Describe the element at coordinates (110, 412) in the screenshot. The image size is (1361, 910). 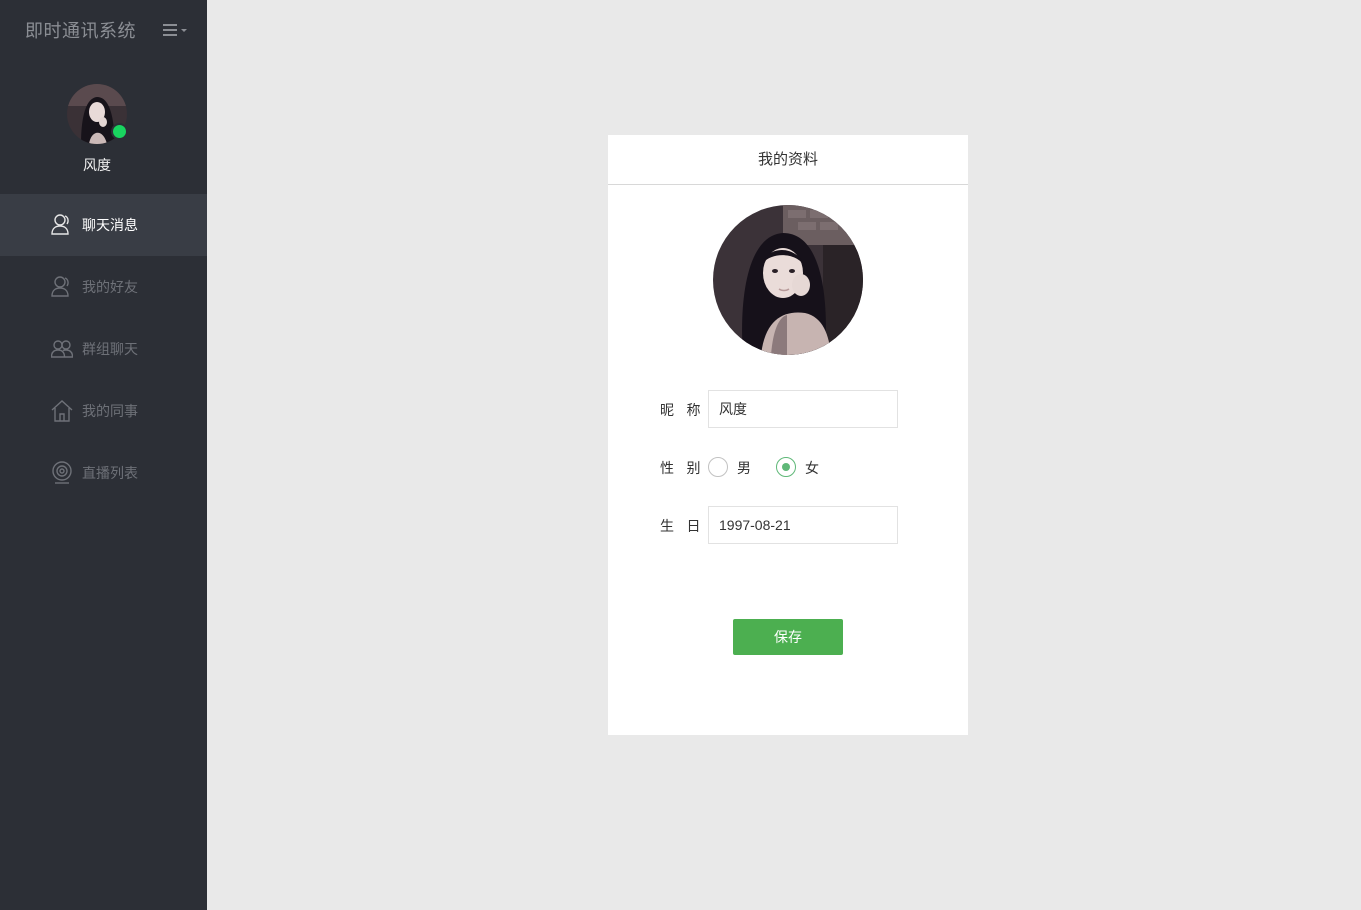
I see `sidebar-item-label: 我的同事` at that location.